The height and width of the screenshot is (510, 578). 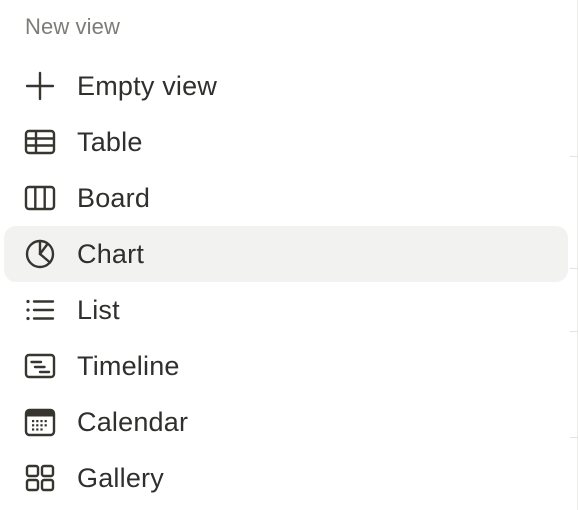 I want to click on chart-pie-icon, so click(x=40, y=254).